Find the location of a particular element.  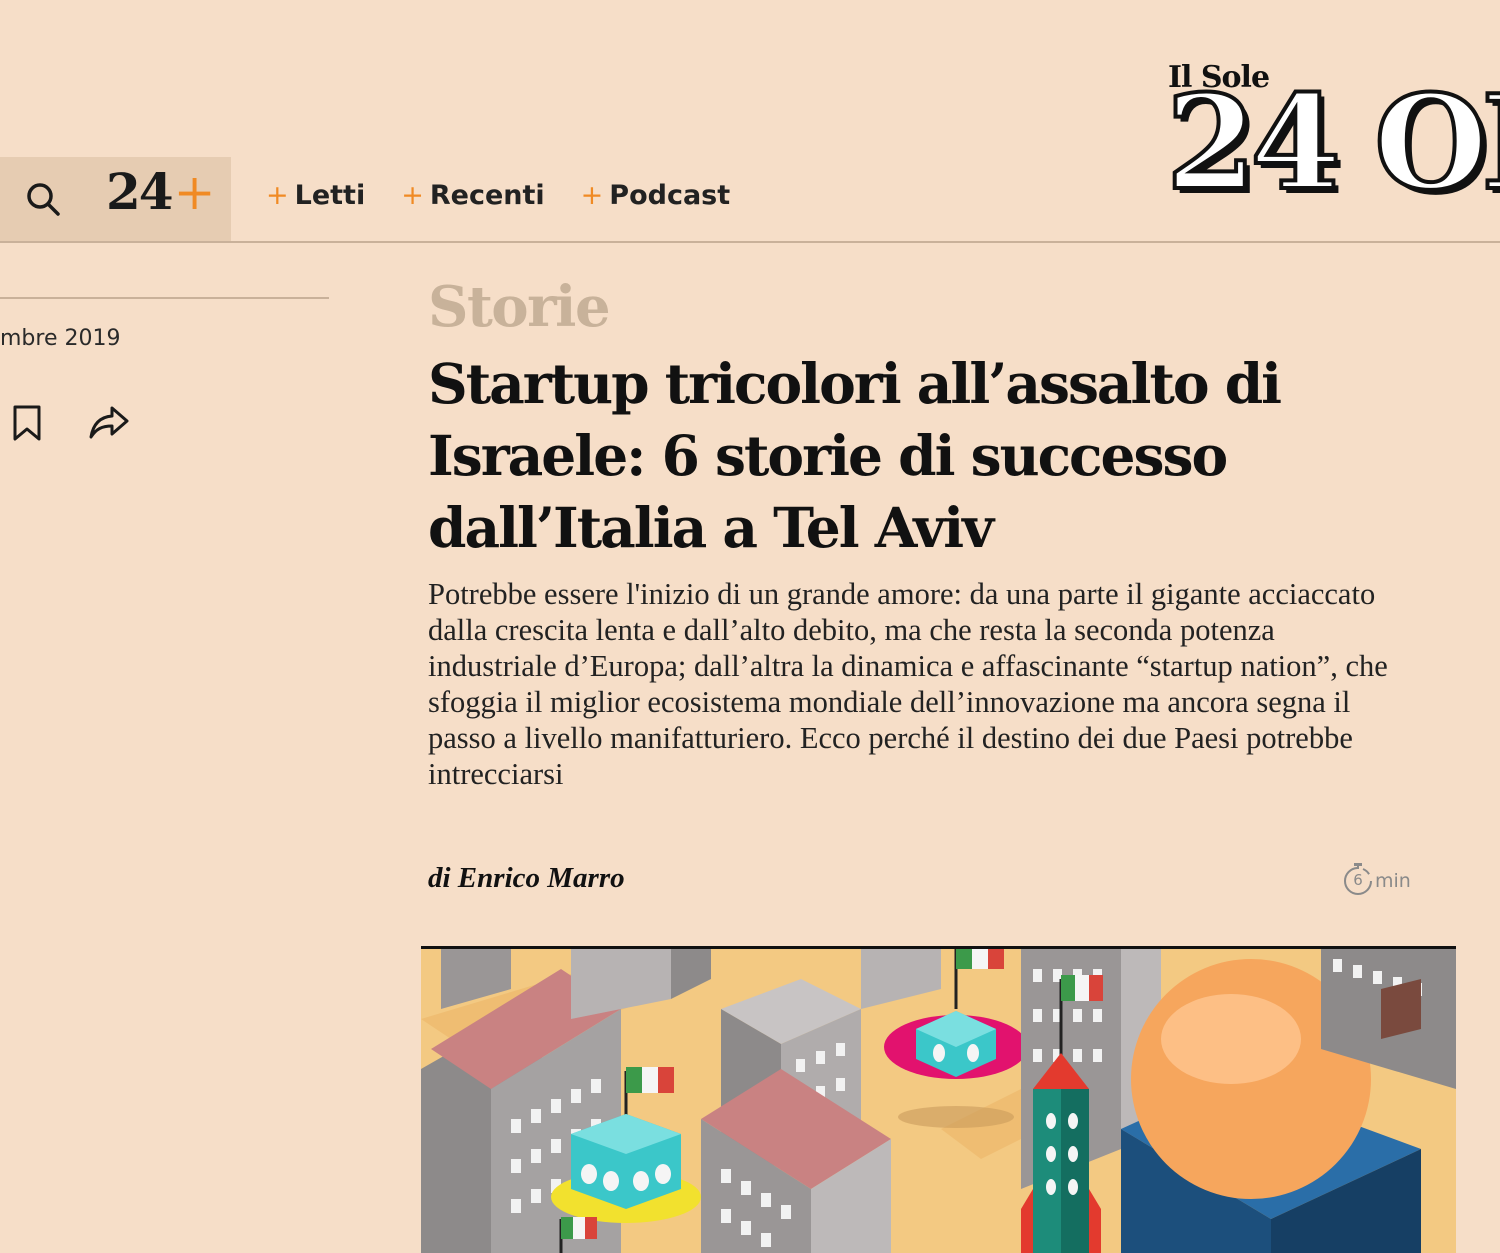

search-icon is located at coordinates (43, 199).